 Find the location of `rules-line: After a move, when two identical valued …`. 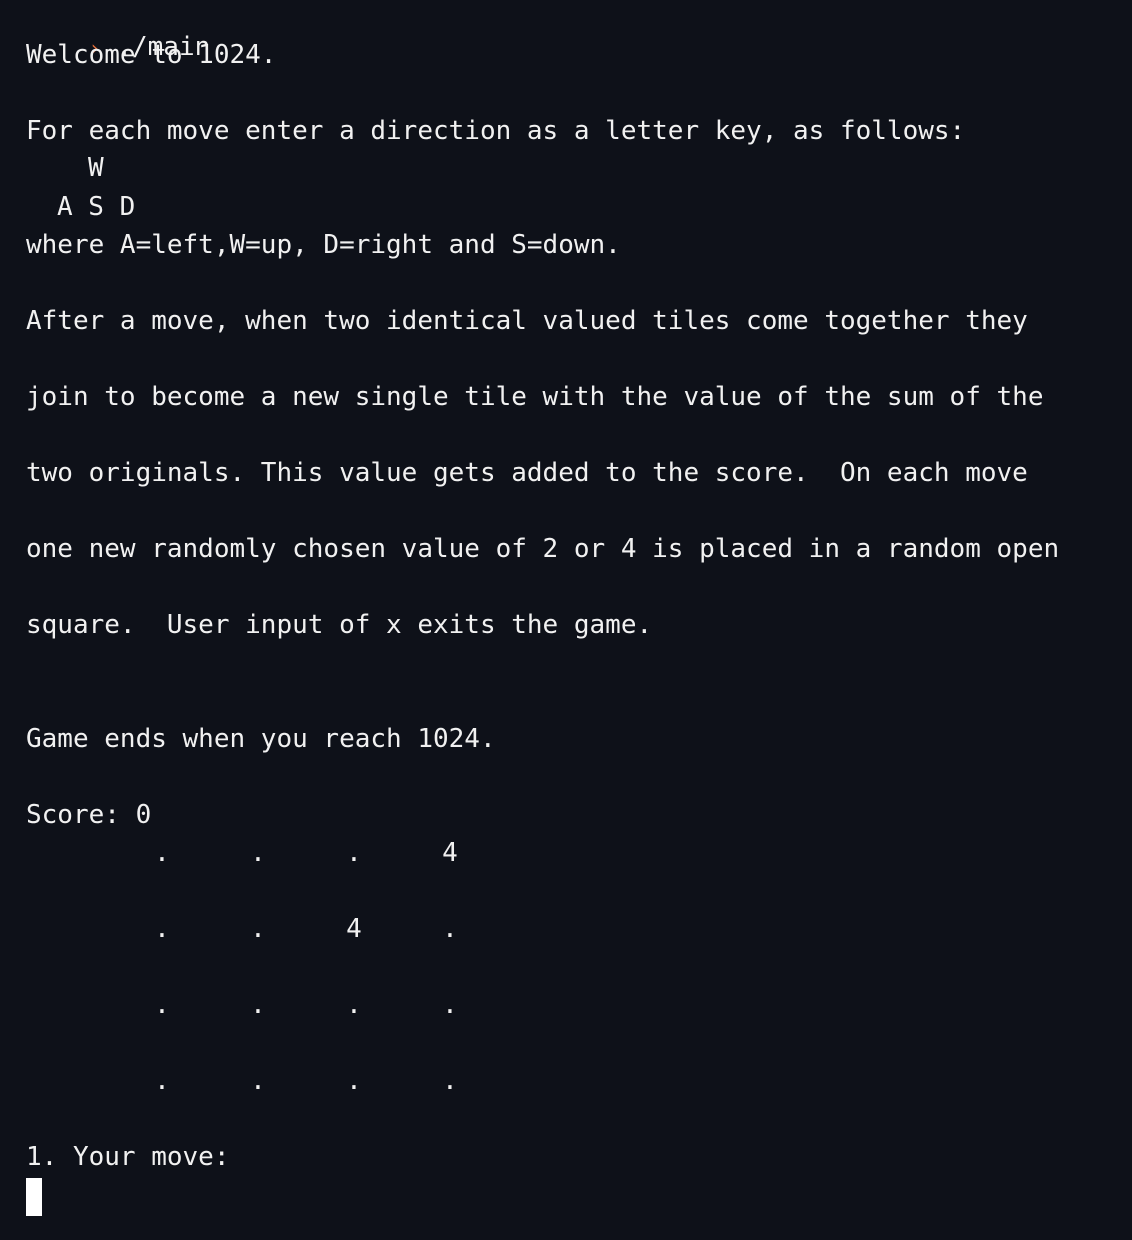

rules-line: After a move, when two identical valued … is located at coordinates (527, 321).